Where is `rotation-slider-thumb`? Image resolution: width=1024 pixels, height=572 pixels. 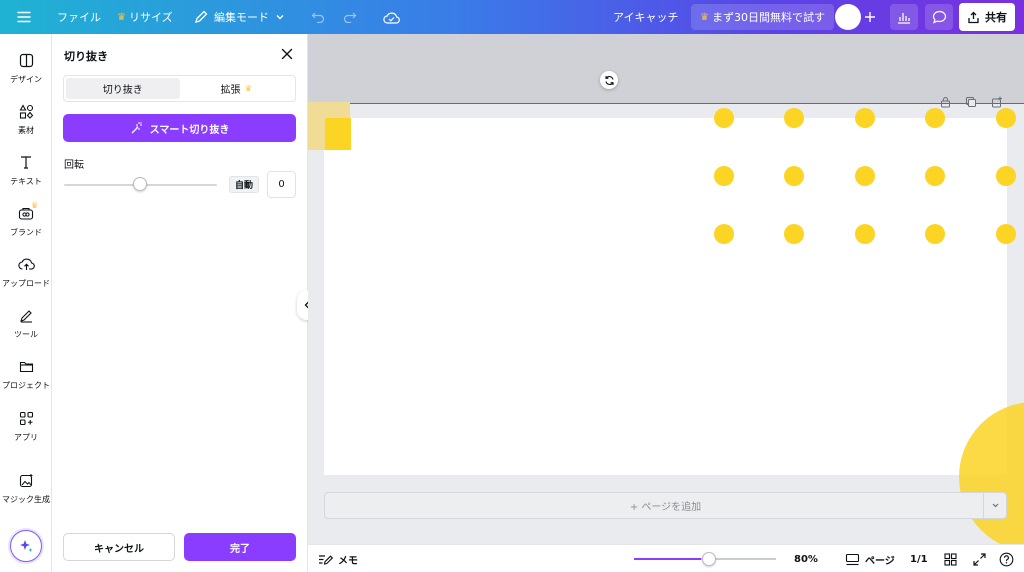 rotation-slider-thumb is located at coordinates (140, 184).